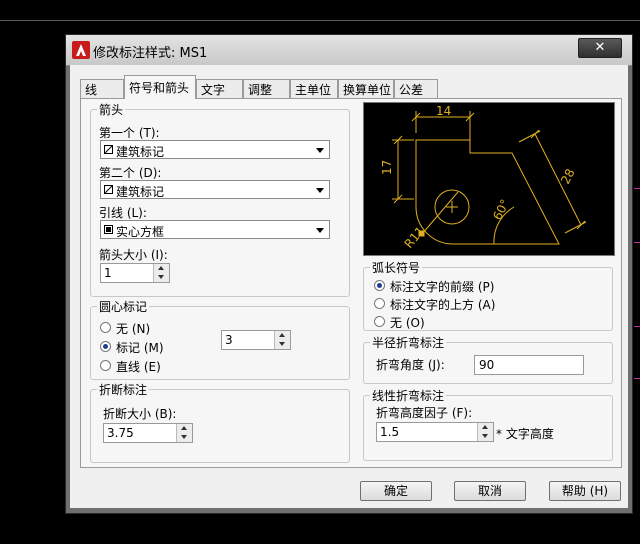 The image size is (640, 544). What do you see at coordinates (567, 176) in the screenshot?
I see `preview-dim-right: 28` at bounding box center [567, 176].